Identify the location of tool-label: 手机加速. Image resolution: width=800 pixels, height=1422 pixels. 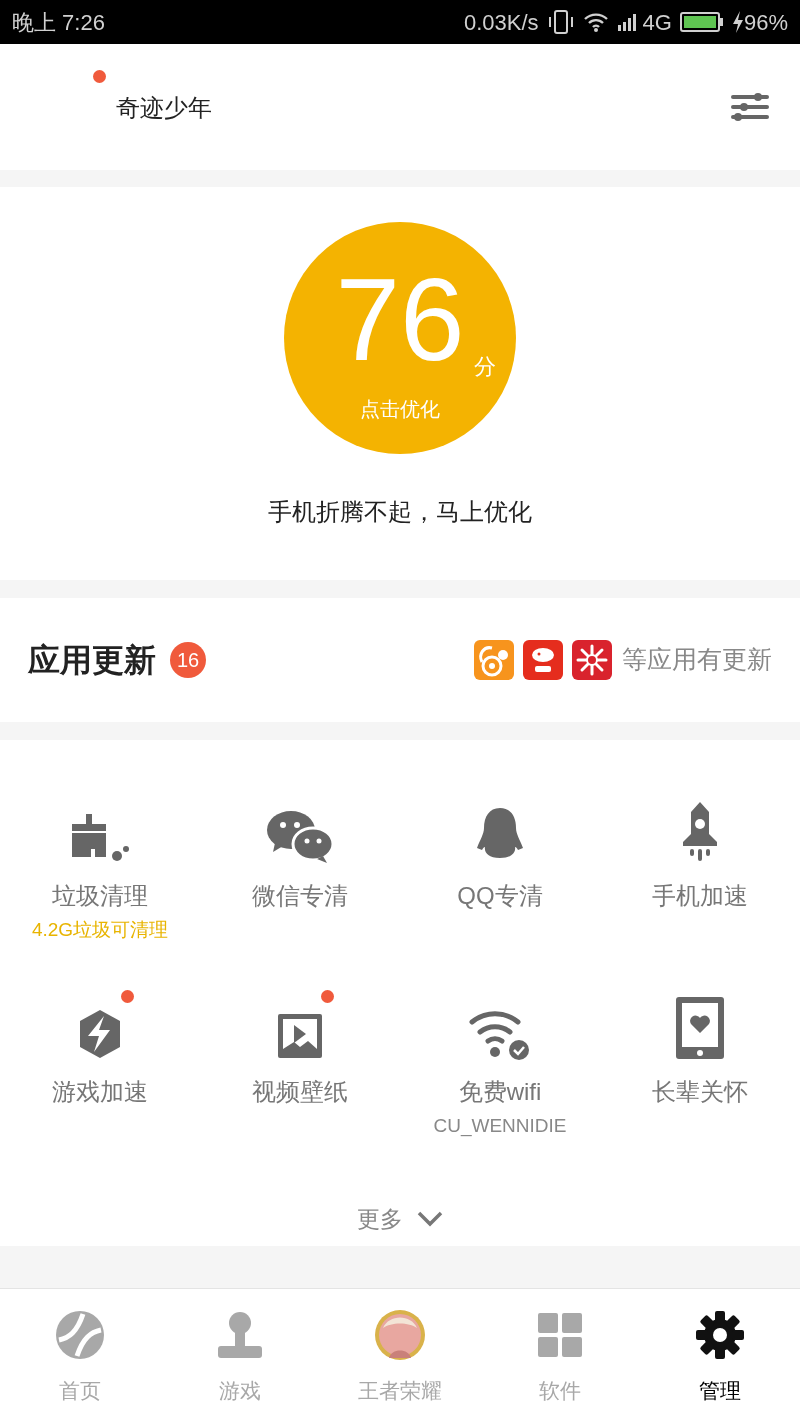
(700, 896).